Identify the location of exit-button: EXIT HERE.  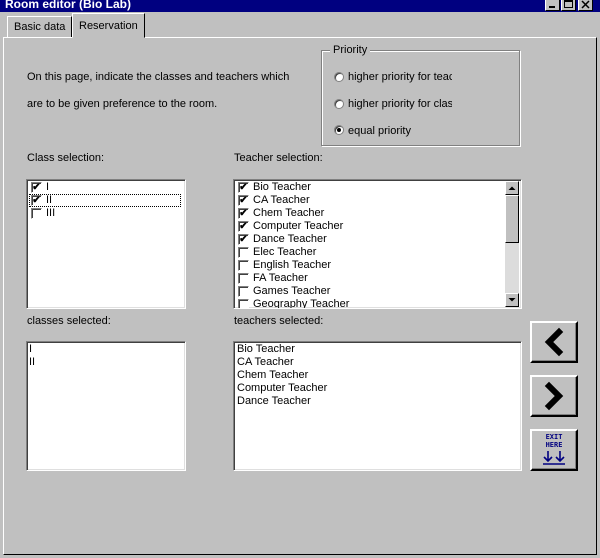
(554, 450).